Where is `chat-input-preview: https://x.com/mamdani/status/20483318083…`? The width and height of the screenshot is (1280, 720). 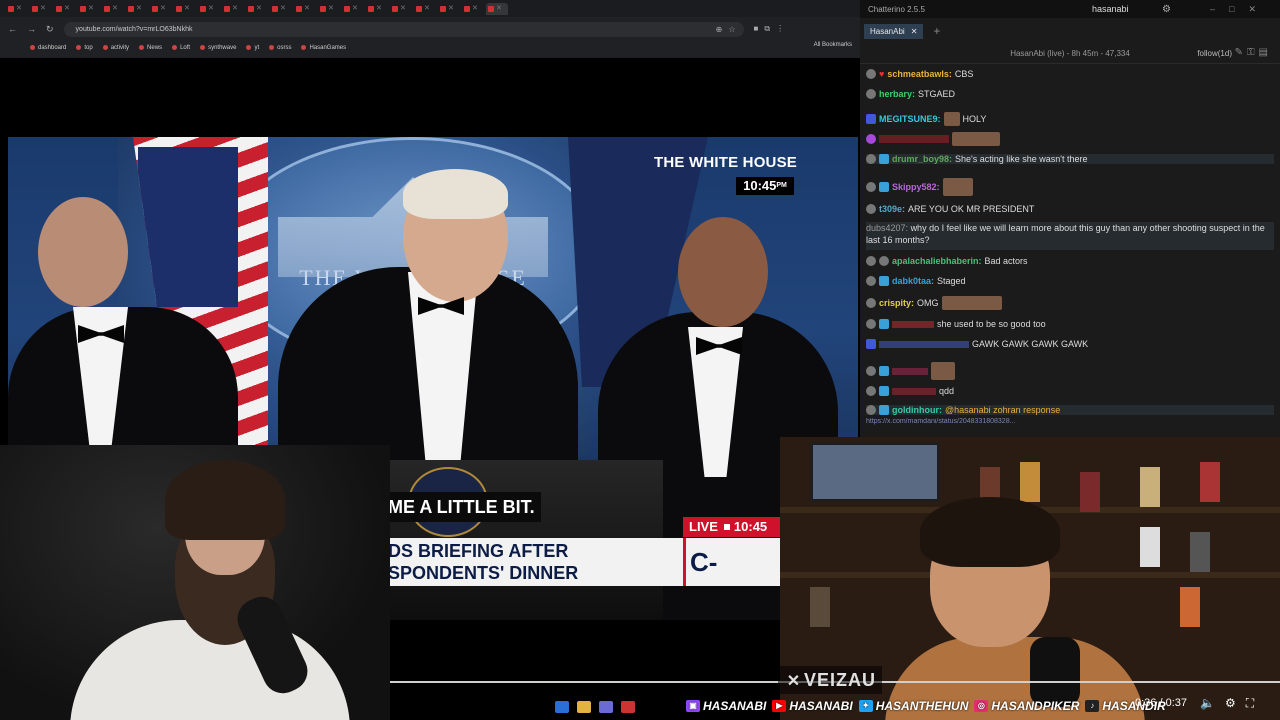
chat-input-preview: https://x.com/mamdani/status/20483318083… is located at coordinates (1070, 425).